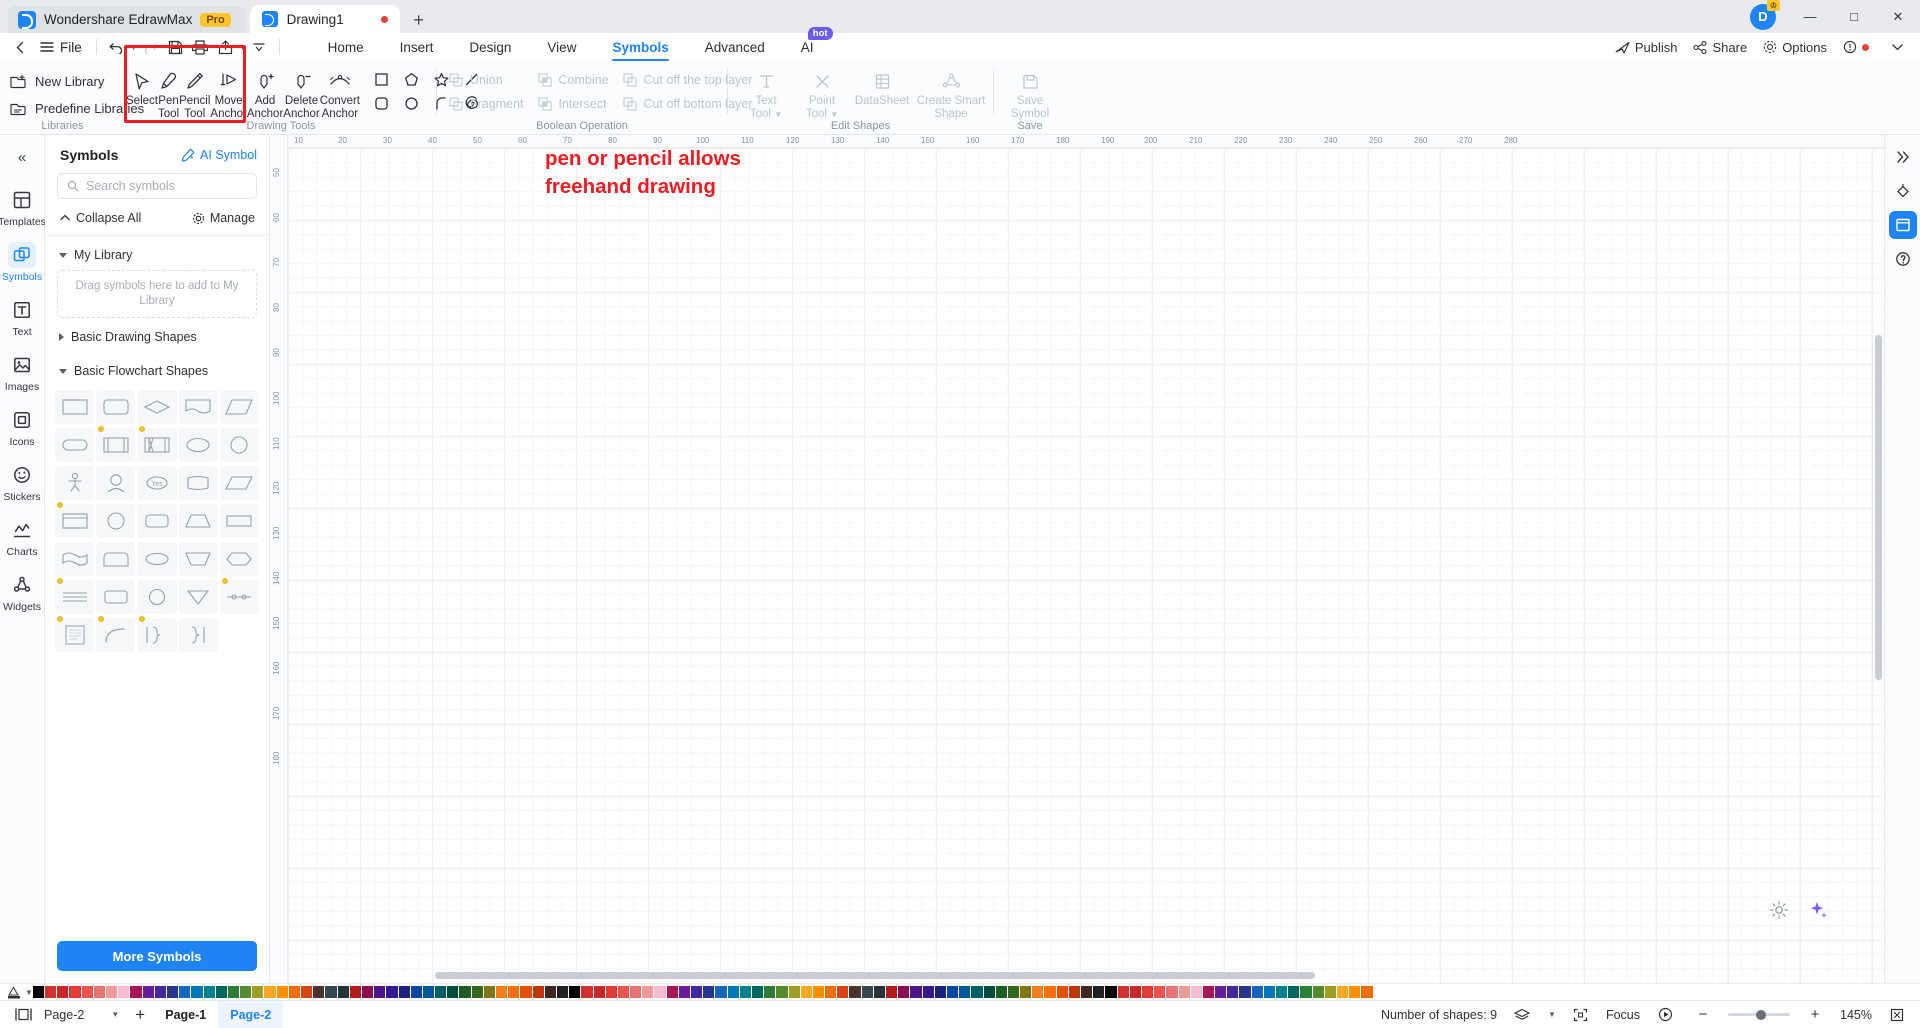 The image size is (1920, 1028). What do you see at coordinates (1765, 15) in the screenshot?
I see `avatar: D ♔` at bounding box center [1765, 15].